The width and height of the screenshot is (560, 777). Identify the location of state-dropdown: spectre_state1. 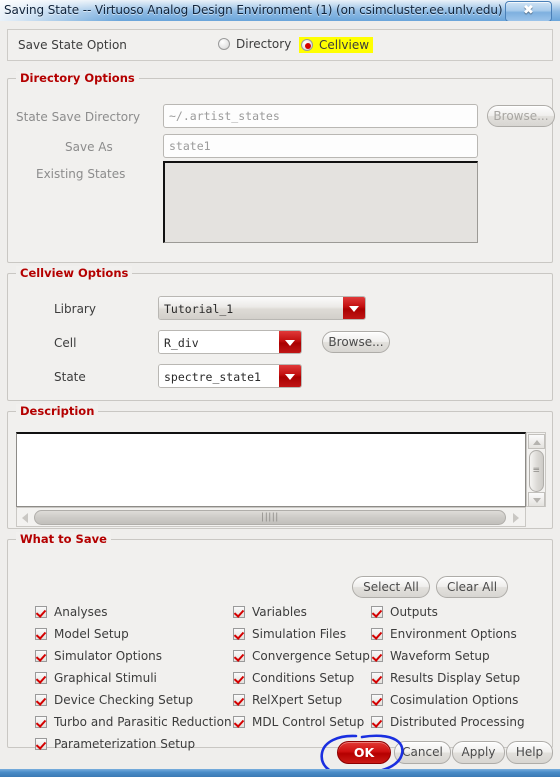
(230, 376).